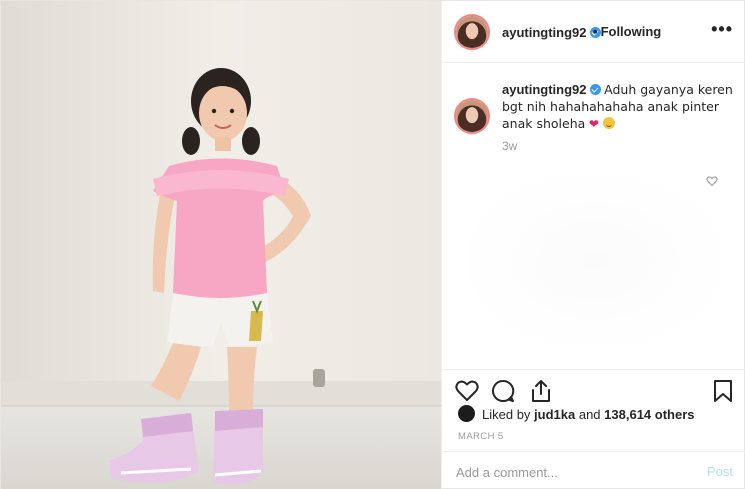 The image size is (745, 489). I want to click on caption-avatar-icon, so click(472, 116).